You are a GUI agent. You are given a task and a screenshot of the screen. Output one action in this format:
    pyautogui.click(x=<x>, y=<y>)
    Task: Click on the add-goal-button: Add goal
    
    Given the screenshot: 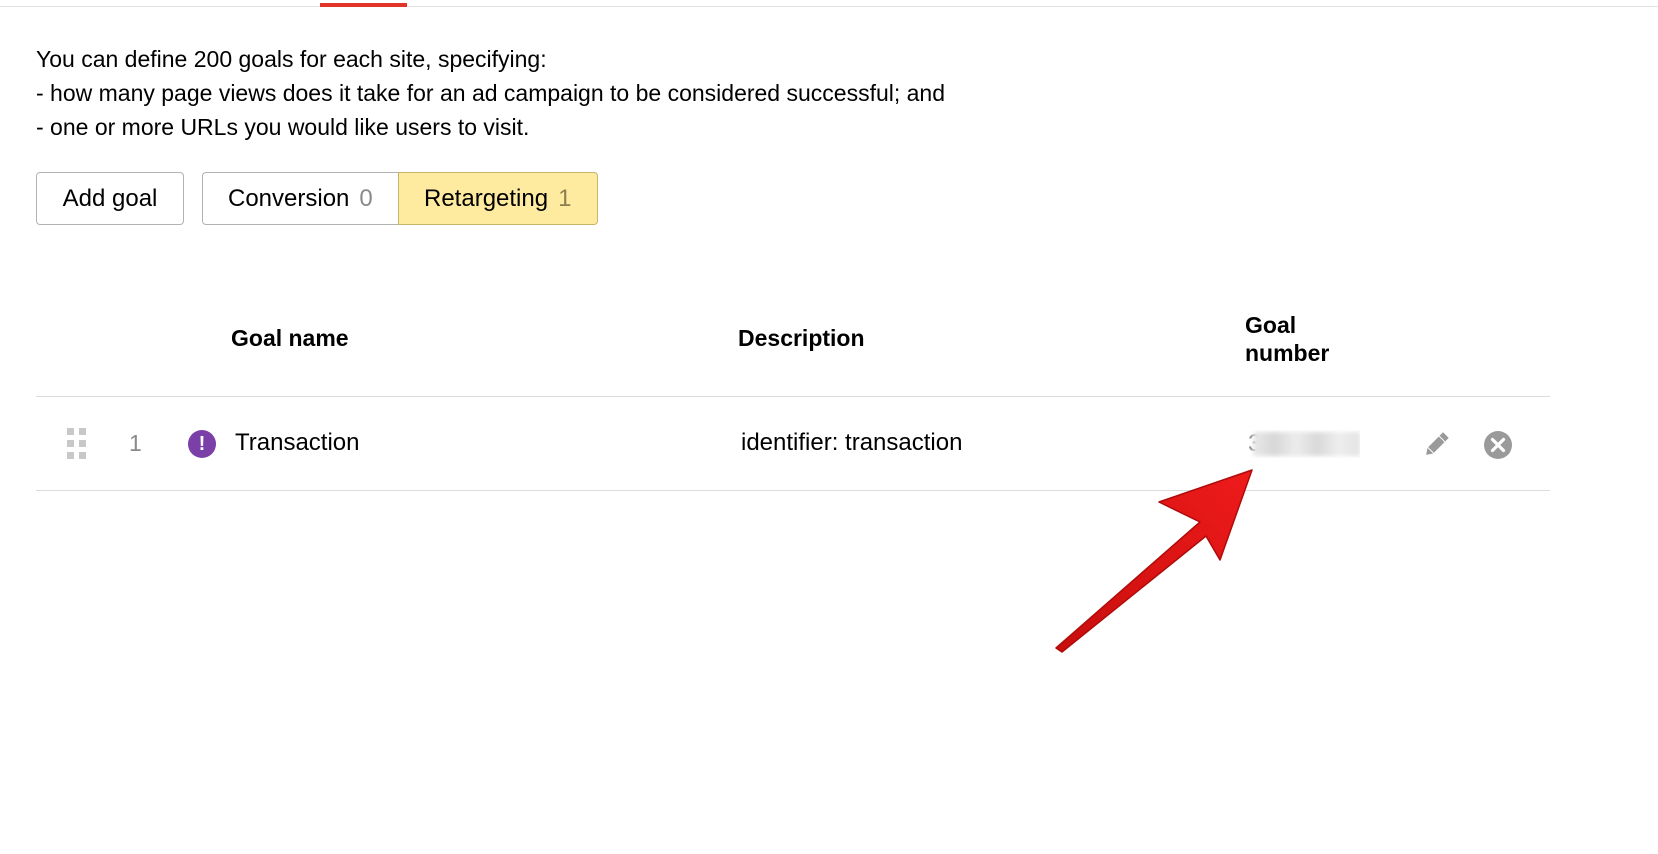 What is the action you would take?
    pyautogui.click(x=110, y=198)
    